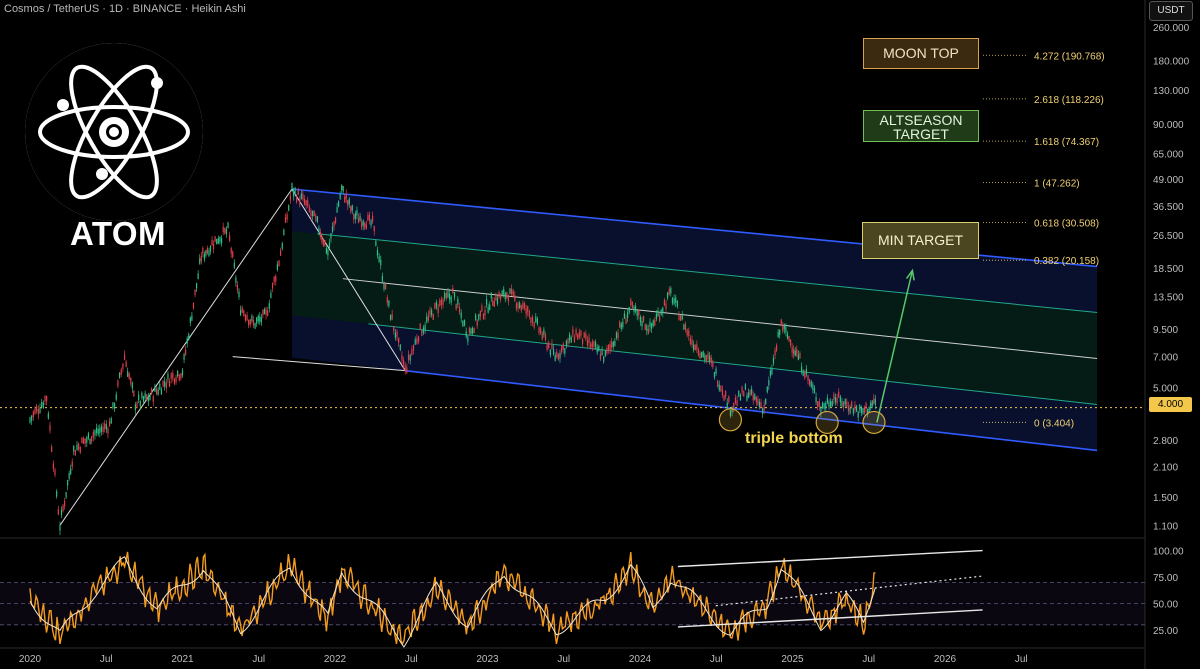  Describe the element at coordinates (1165, 498) in the screenshot. I see `price-axis-label: 1.500` at that location.